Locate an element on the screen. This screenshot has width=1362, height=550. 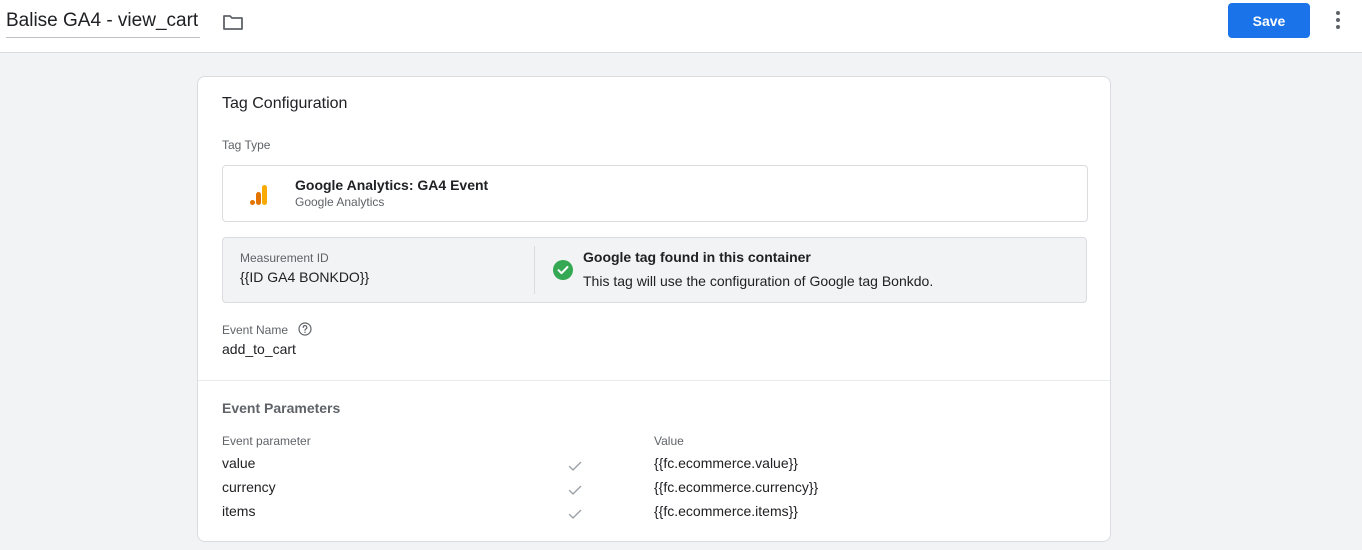
event-parameter-row: currency {{fc.ecommerce.currency}} is located at coordinates (652, 489).